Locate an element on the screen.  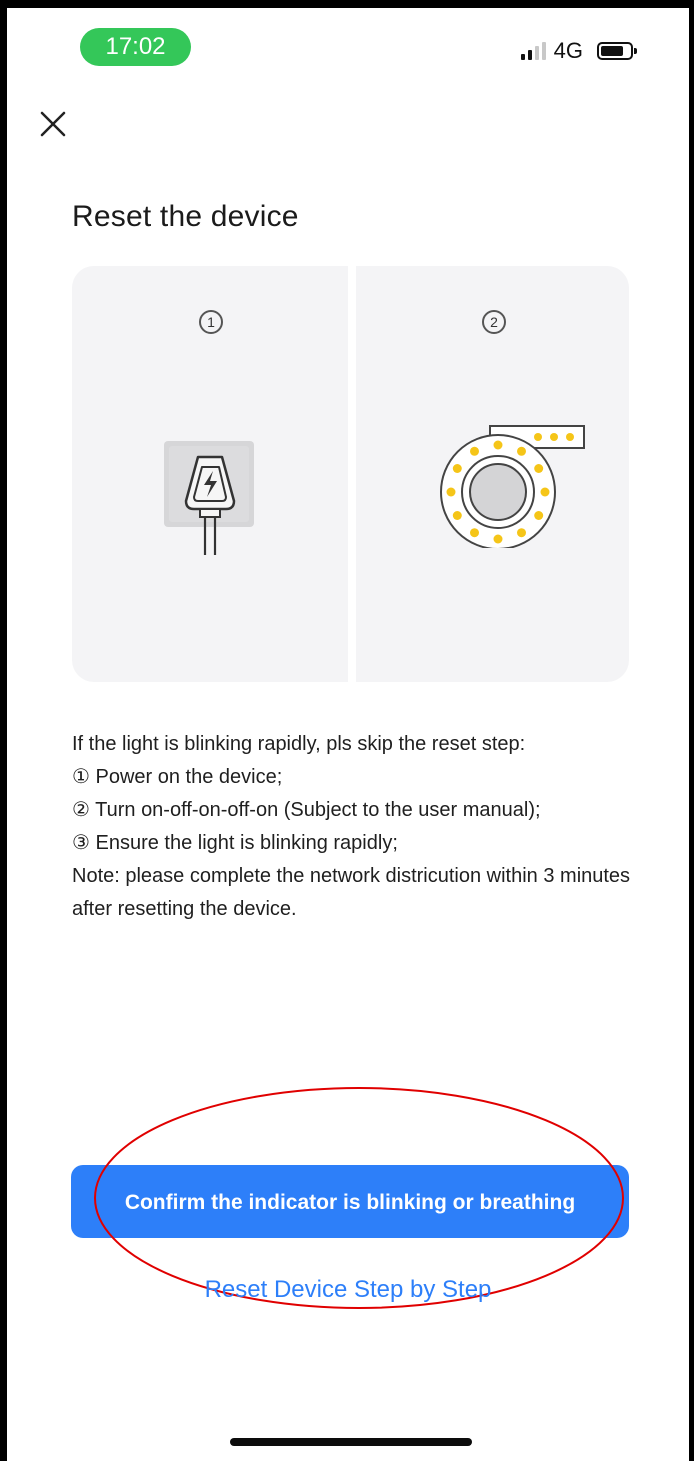
home-indicator is located at coordinates (351, 1442).